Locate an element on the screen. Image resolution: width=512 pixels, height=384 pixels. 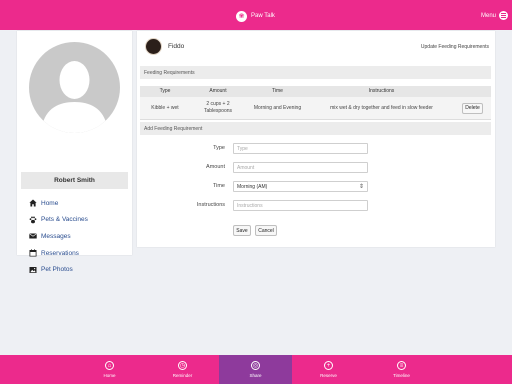
pet-avatar is located at coordinates (153, 46).